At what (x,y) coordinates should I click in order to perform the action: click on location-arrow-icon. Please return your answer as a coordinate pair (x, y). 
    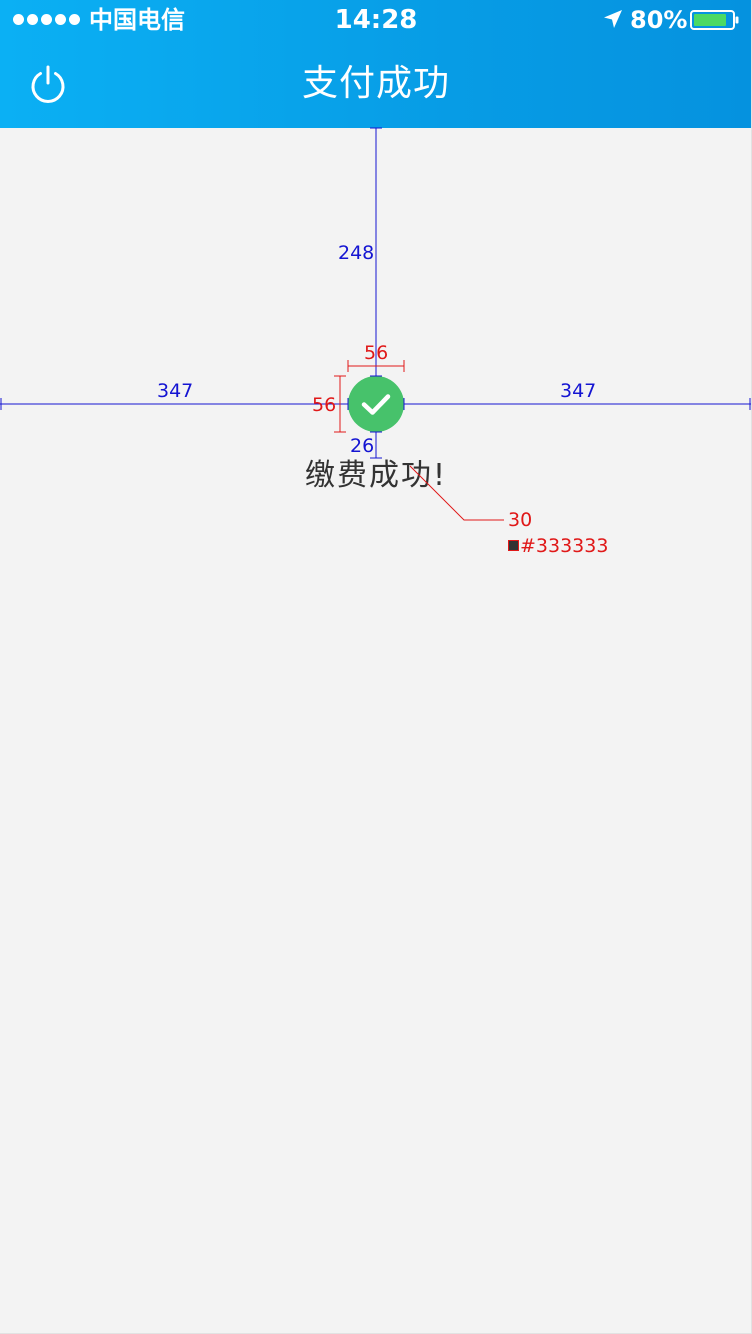
    Looking at the image, I should click on (613, 19).